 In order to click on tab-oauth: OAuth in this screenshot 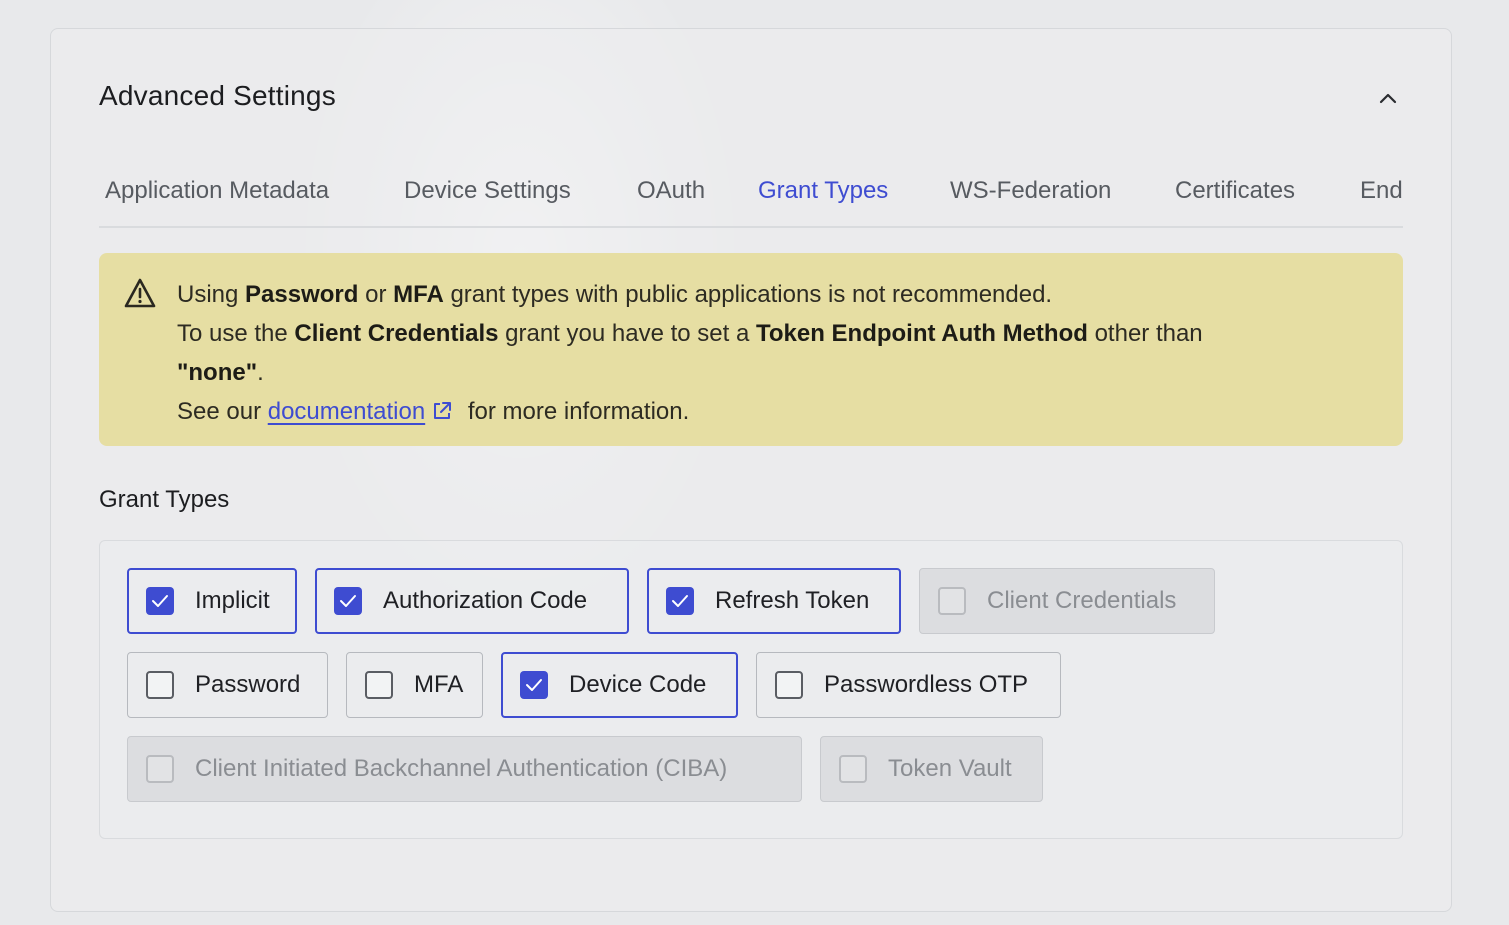, I will do `click(671, 193)`.